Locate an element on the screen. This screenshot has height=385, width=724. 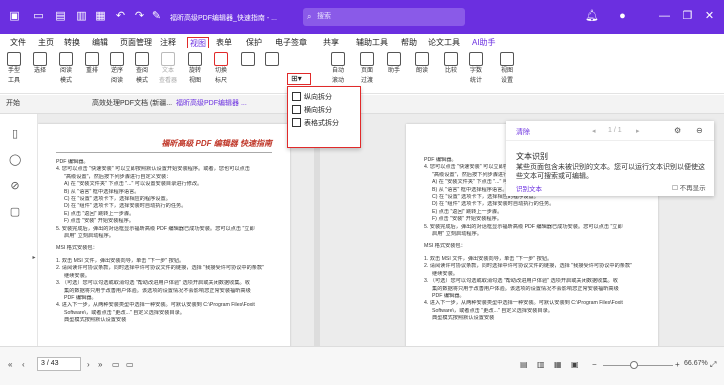
menu-edit: 编辑 is located at coordinates (100, 42).